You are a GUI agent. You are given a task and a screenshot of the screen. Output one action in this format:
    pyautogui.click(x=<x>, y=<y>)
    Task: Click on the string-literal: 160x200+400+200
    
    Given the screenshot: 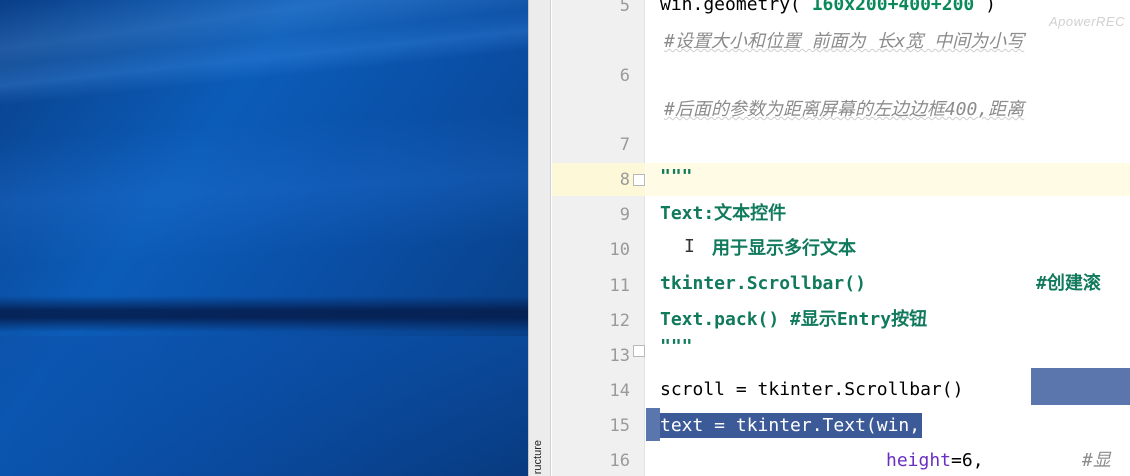 What is the action you would take?
    pyautogui.click(x=893, y=7)
    